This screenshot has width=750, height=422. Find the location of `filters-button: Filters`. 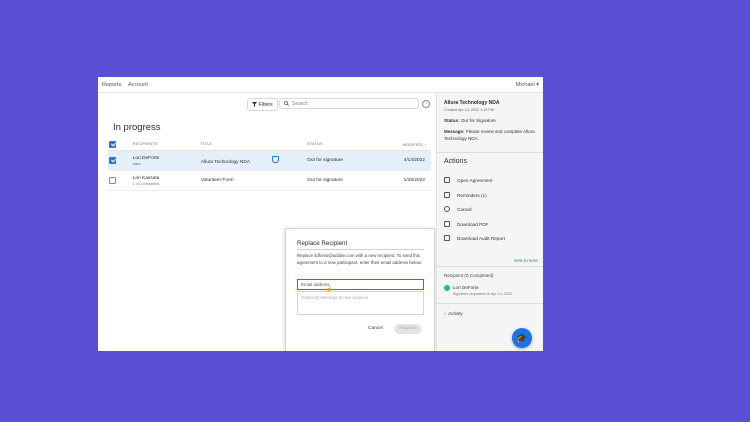

filters-button: Filters is located at coordinates (262, 104).